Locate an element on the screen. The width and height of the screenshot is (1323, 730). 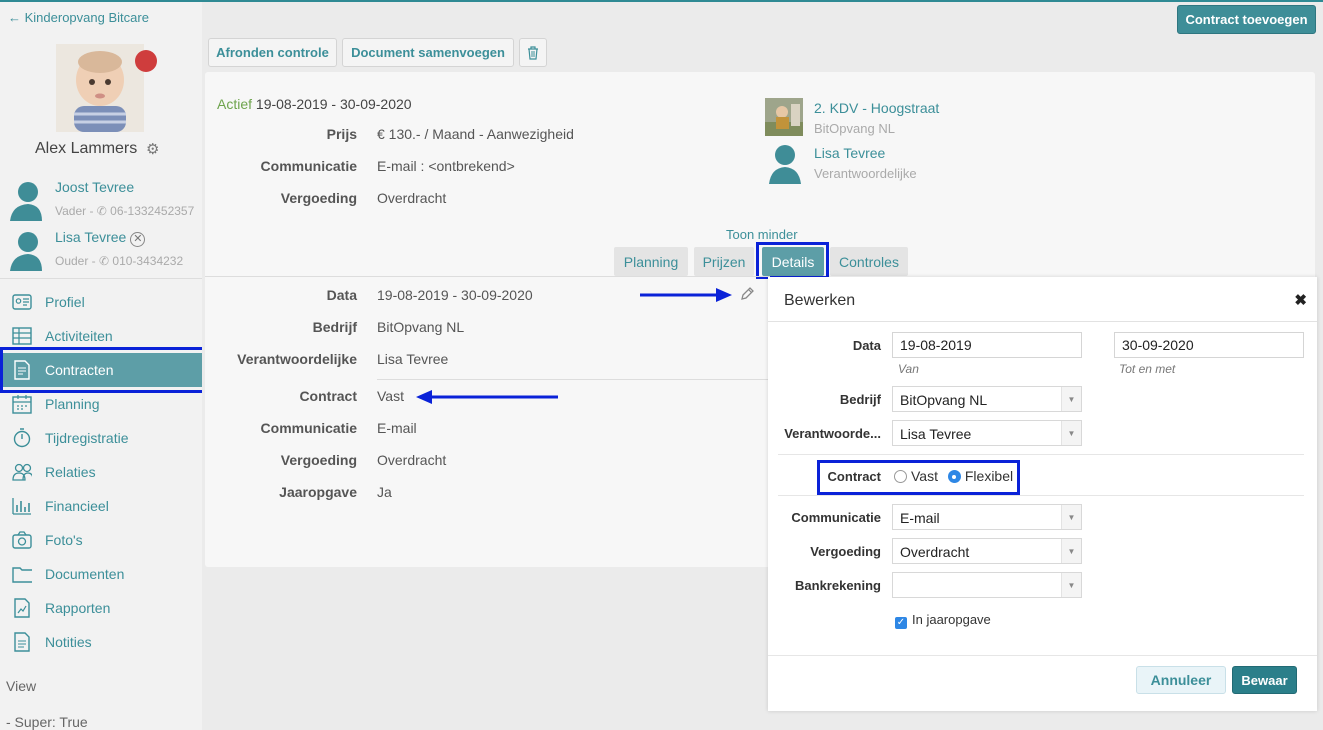
pencil-icon is located at coordinates (747, 294).